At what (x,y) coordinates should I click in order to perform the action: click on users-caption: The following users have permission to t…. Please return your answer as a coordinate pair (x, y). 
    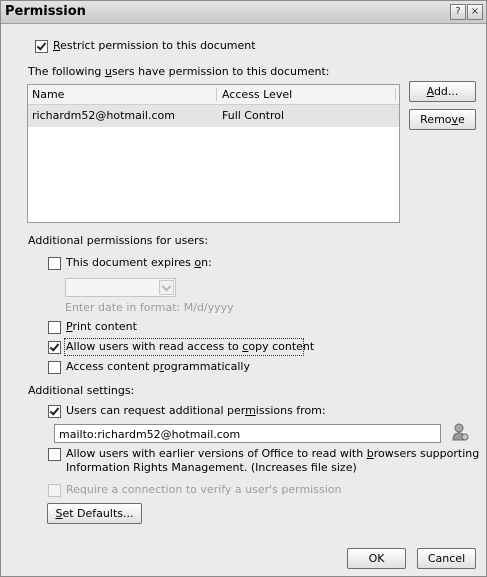
    Looking at the image, I should click on (179, 71).